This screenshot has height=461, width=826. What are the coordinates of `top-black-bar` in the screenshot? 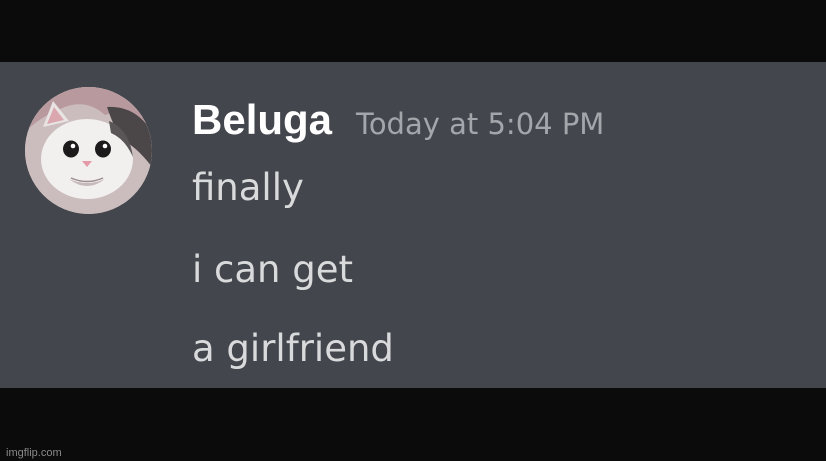 It's located at (413, 31).